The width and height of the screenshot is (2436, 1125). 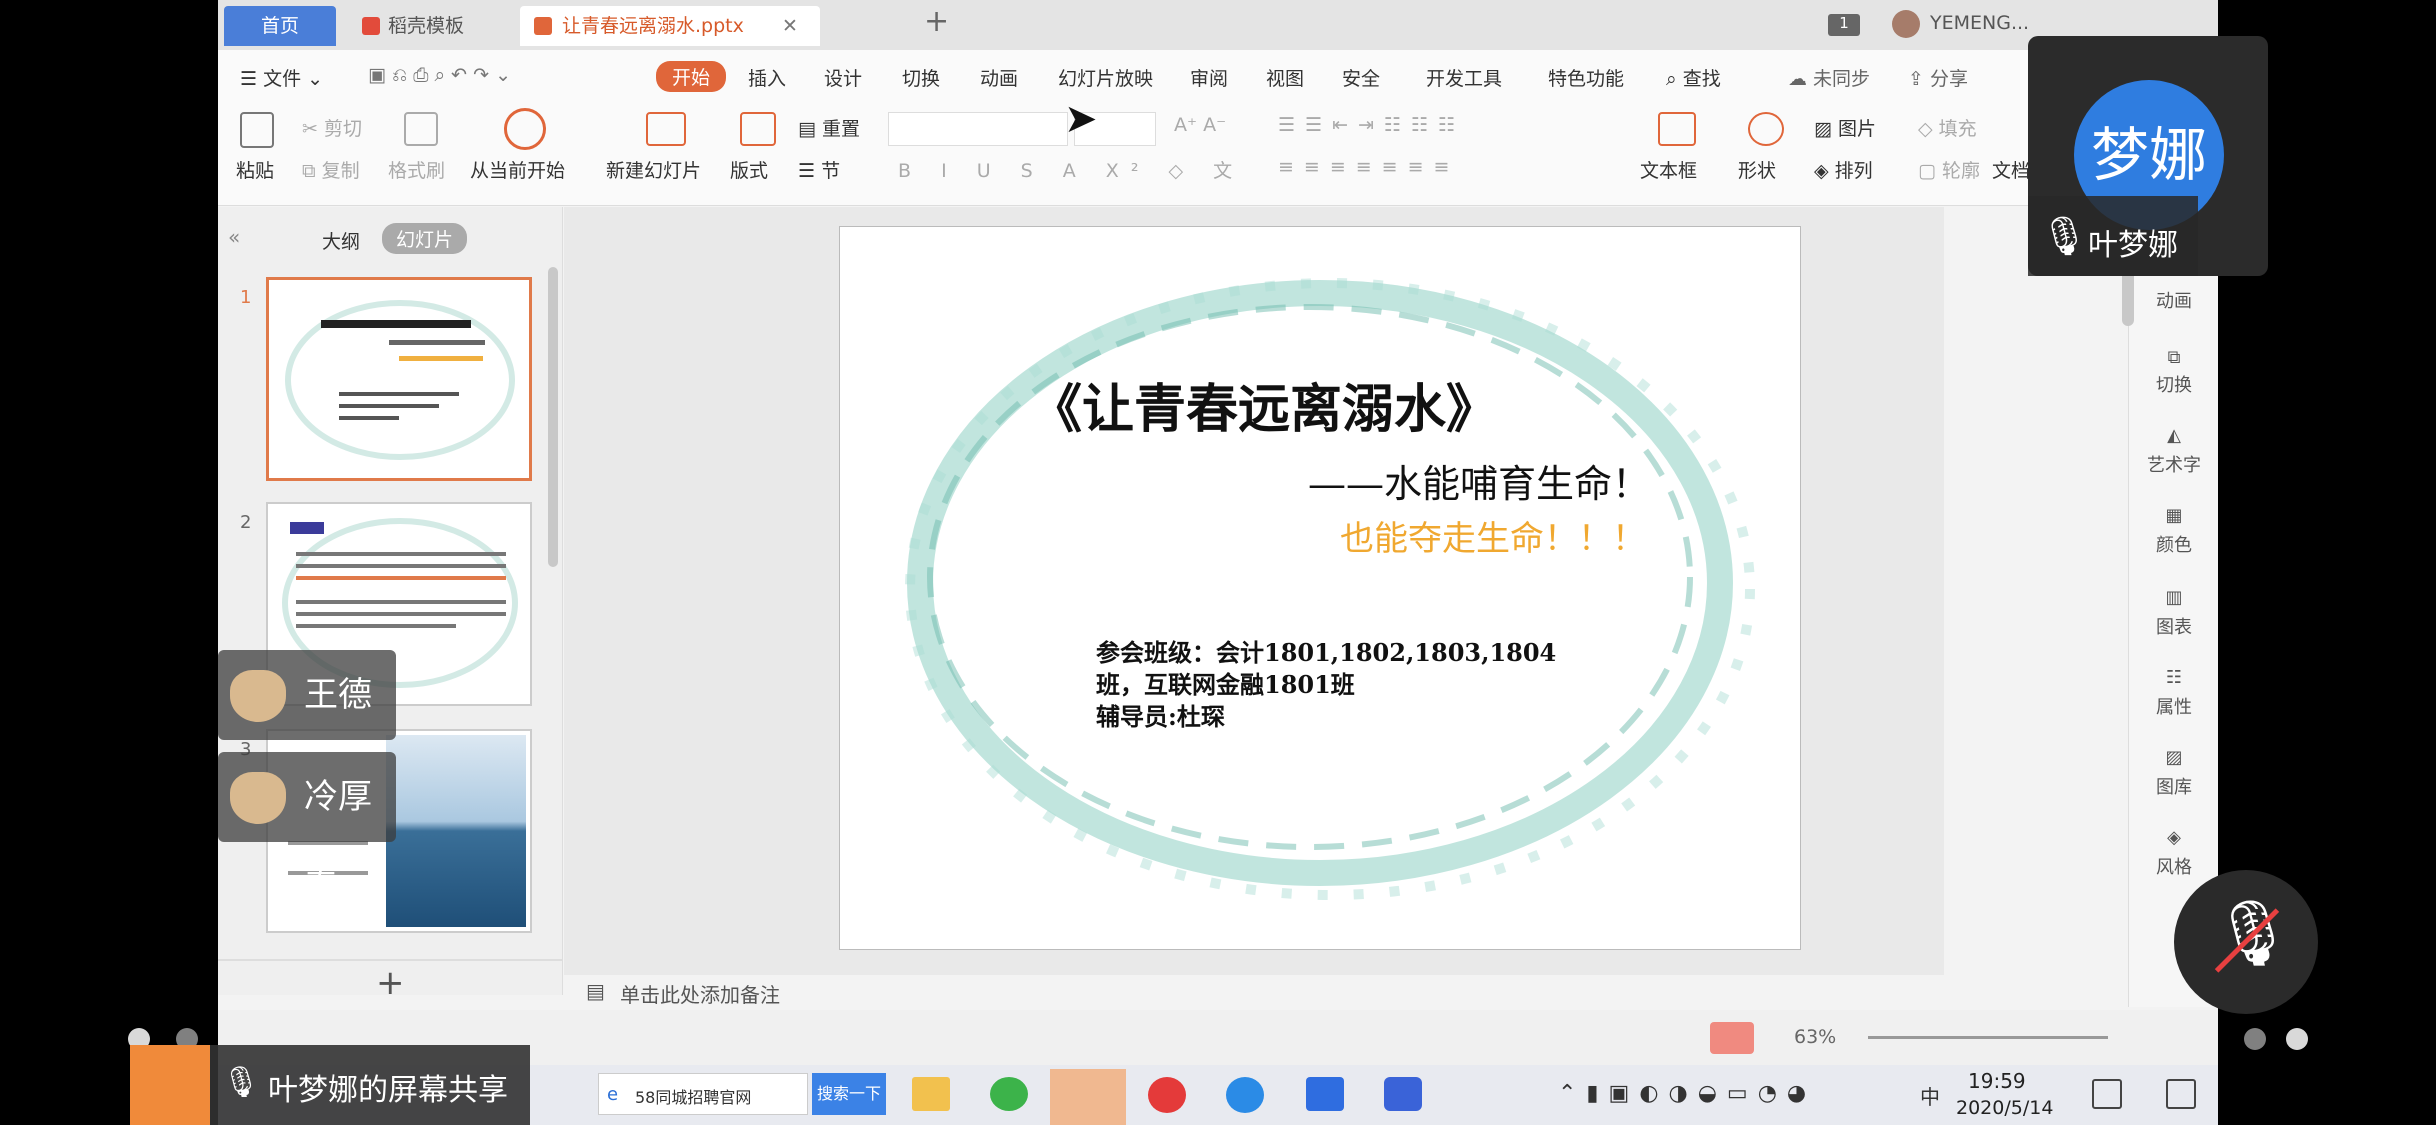 I want to click on slideshow-play-button, so click(x=1732, y=1038).